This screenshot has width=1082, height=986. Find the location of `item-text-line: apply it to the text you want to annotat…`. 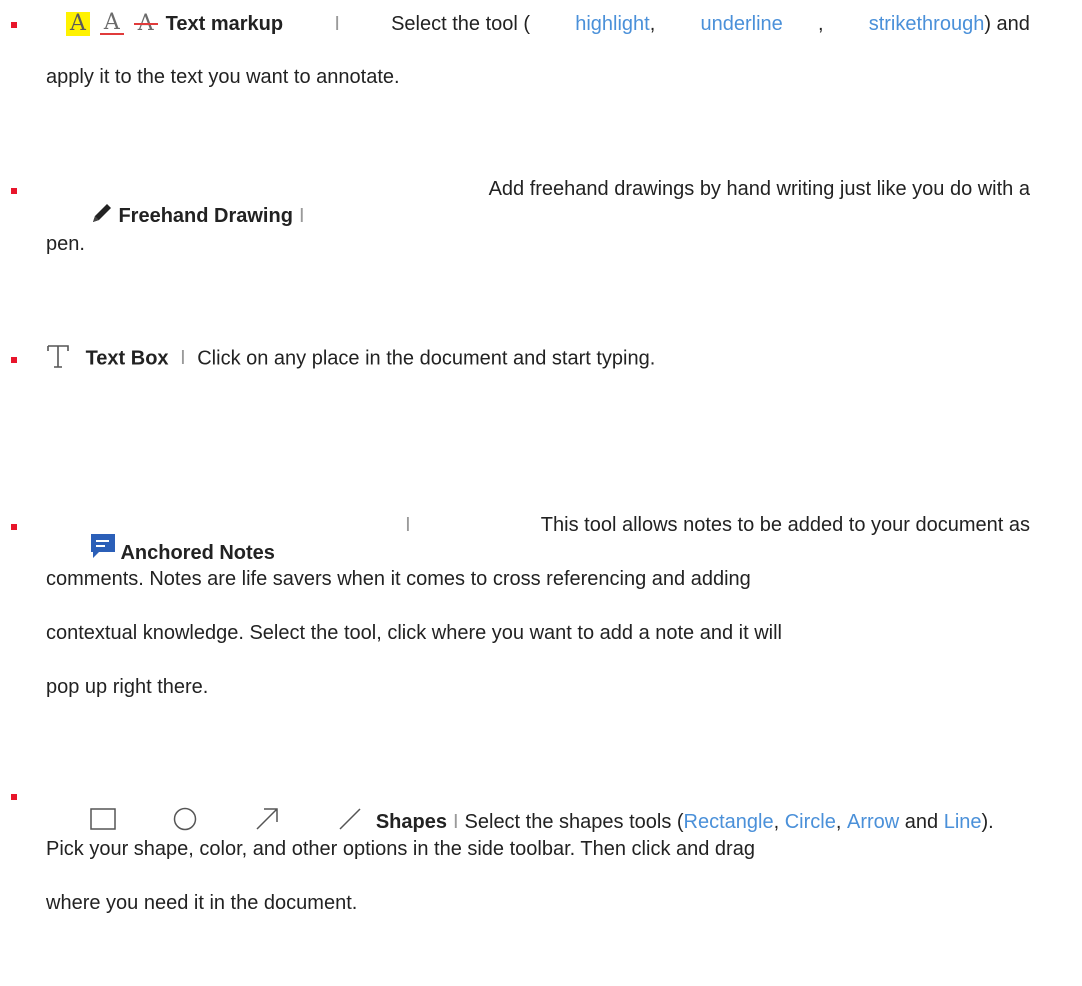

item-text-line: apply it to the text you want to annotat… is located at coordinates (223, 77).